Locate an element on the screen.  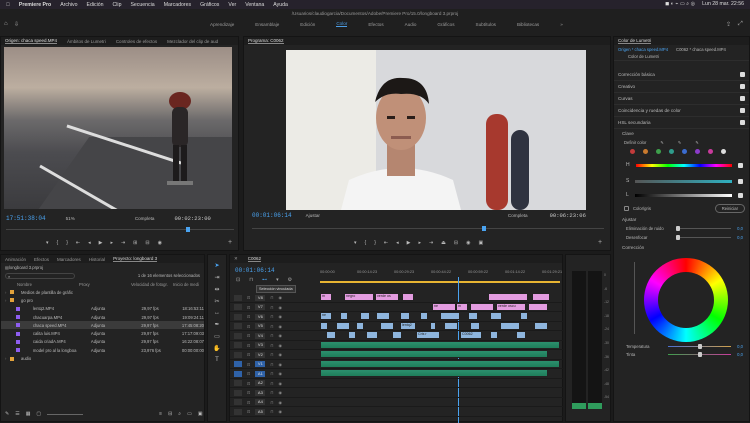
list-item: › audio is located at coordinates (102, 358).